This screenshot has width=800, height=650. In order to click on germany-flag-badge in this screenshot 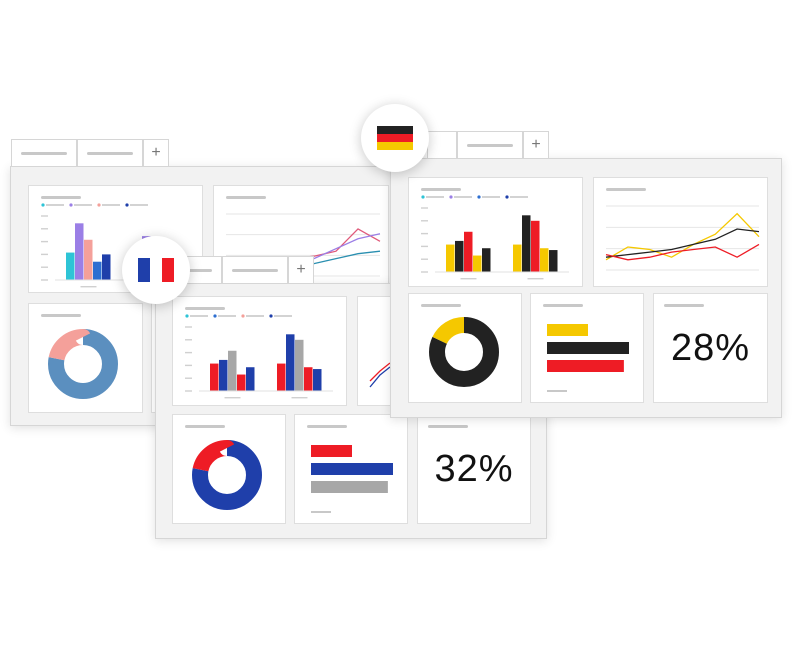, I will do `click(395, 138)`.